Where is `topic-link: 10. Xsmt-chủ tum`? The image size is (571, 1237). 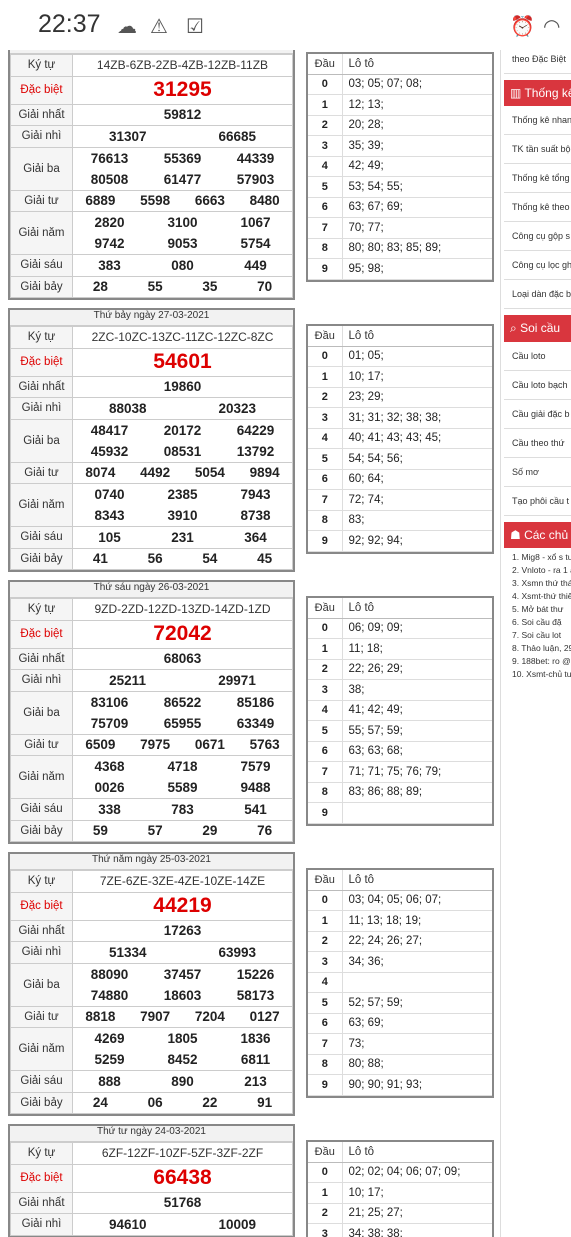 topic-link: 10. Xsmt-chủ tum is located at coordinates (541, 674).